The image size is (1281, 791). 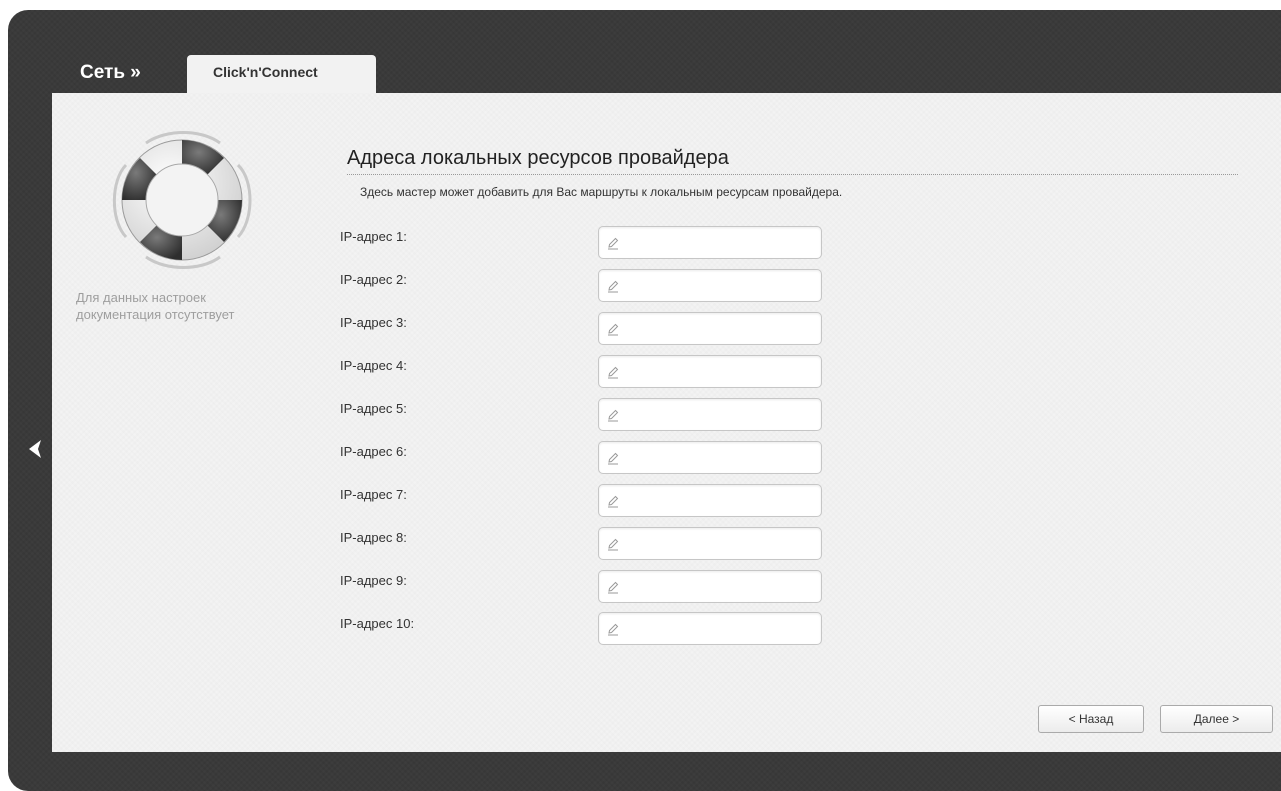 What do you see at coordinates (373, 279) in the screenshot?
I see `ip-address-2-label: IP-адрес 2:` at bounding box center [373, 279].